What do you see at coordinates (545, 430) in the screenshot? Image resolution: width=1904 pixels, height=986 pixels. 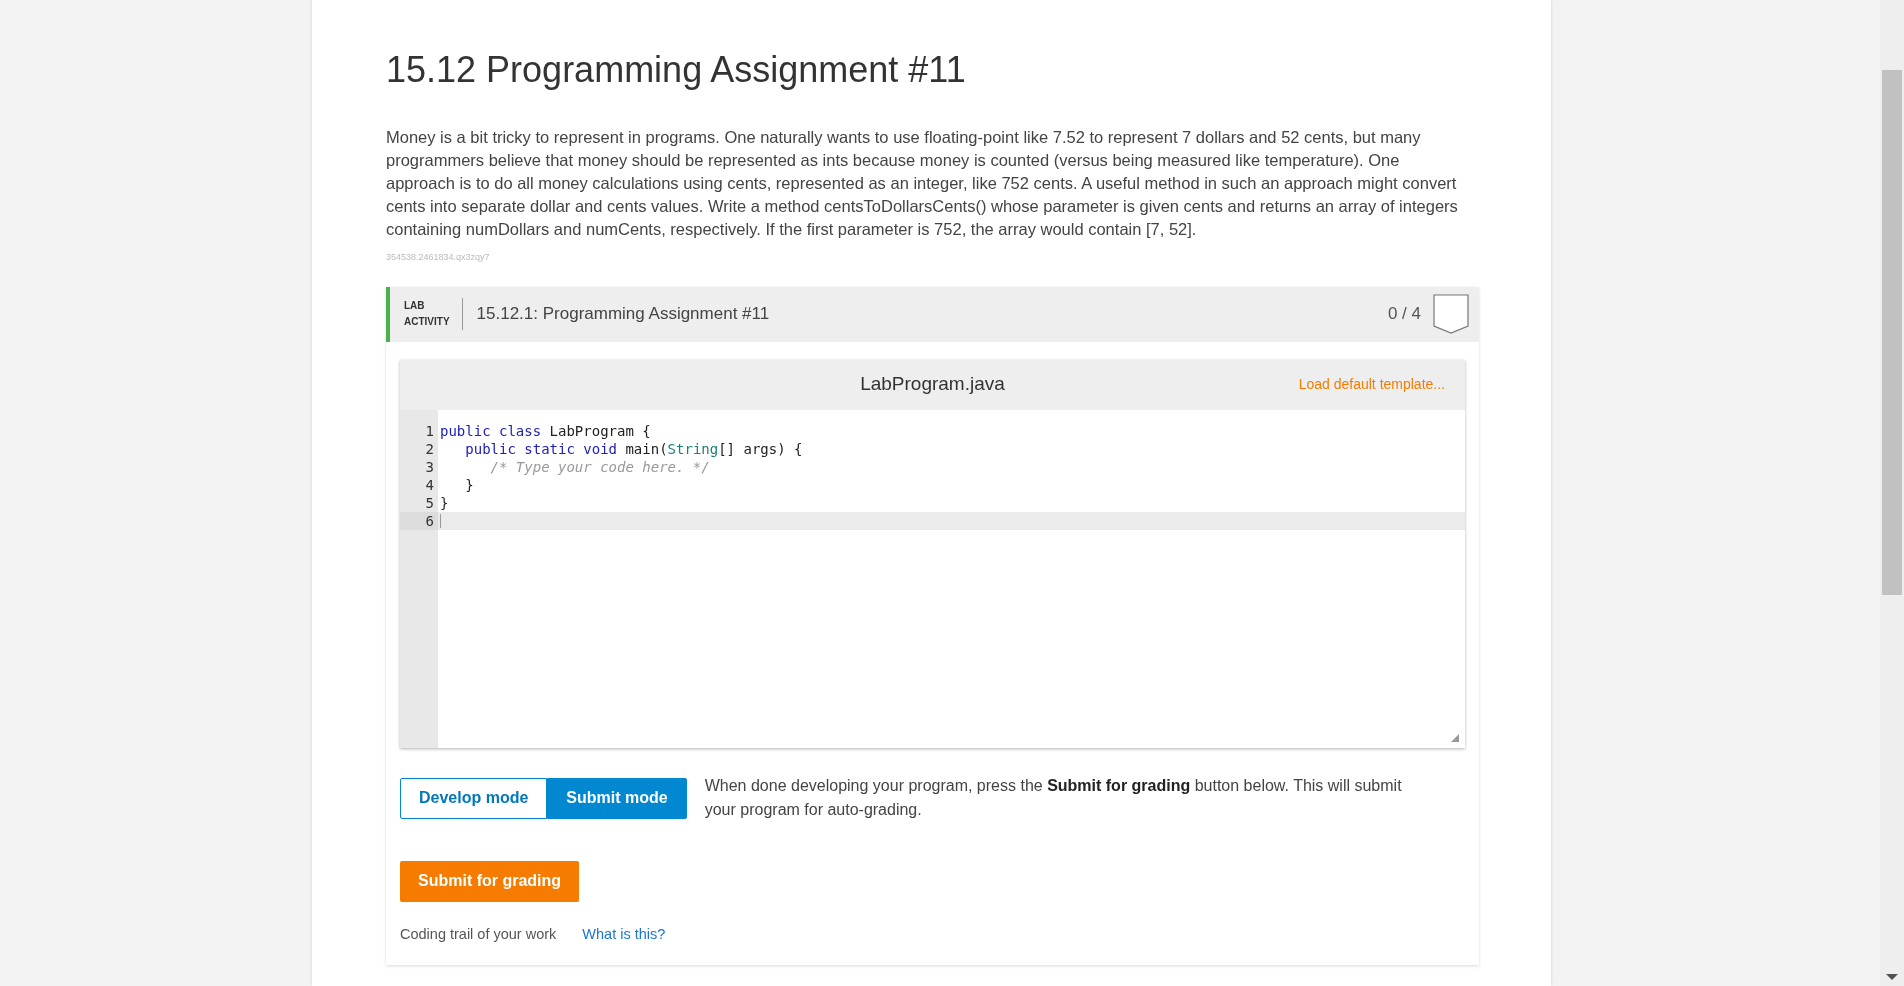 I see `code-line: public class LabProgram {` at bounding box center [545, 430].